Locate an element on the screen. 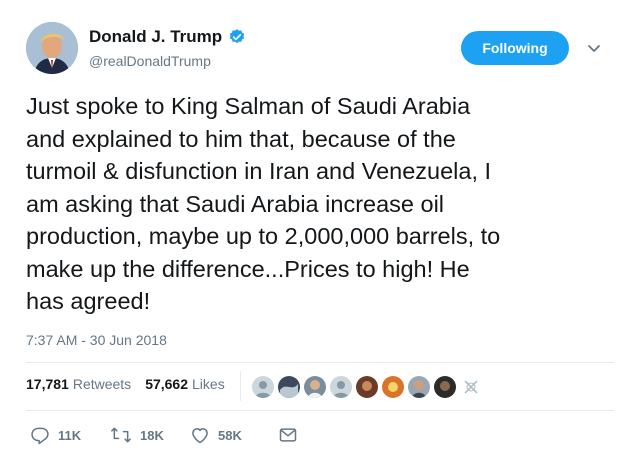 The width and height of the screenshot is (634, 466). liker-avatars is located at coordinates (367, 387).